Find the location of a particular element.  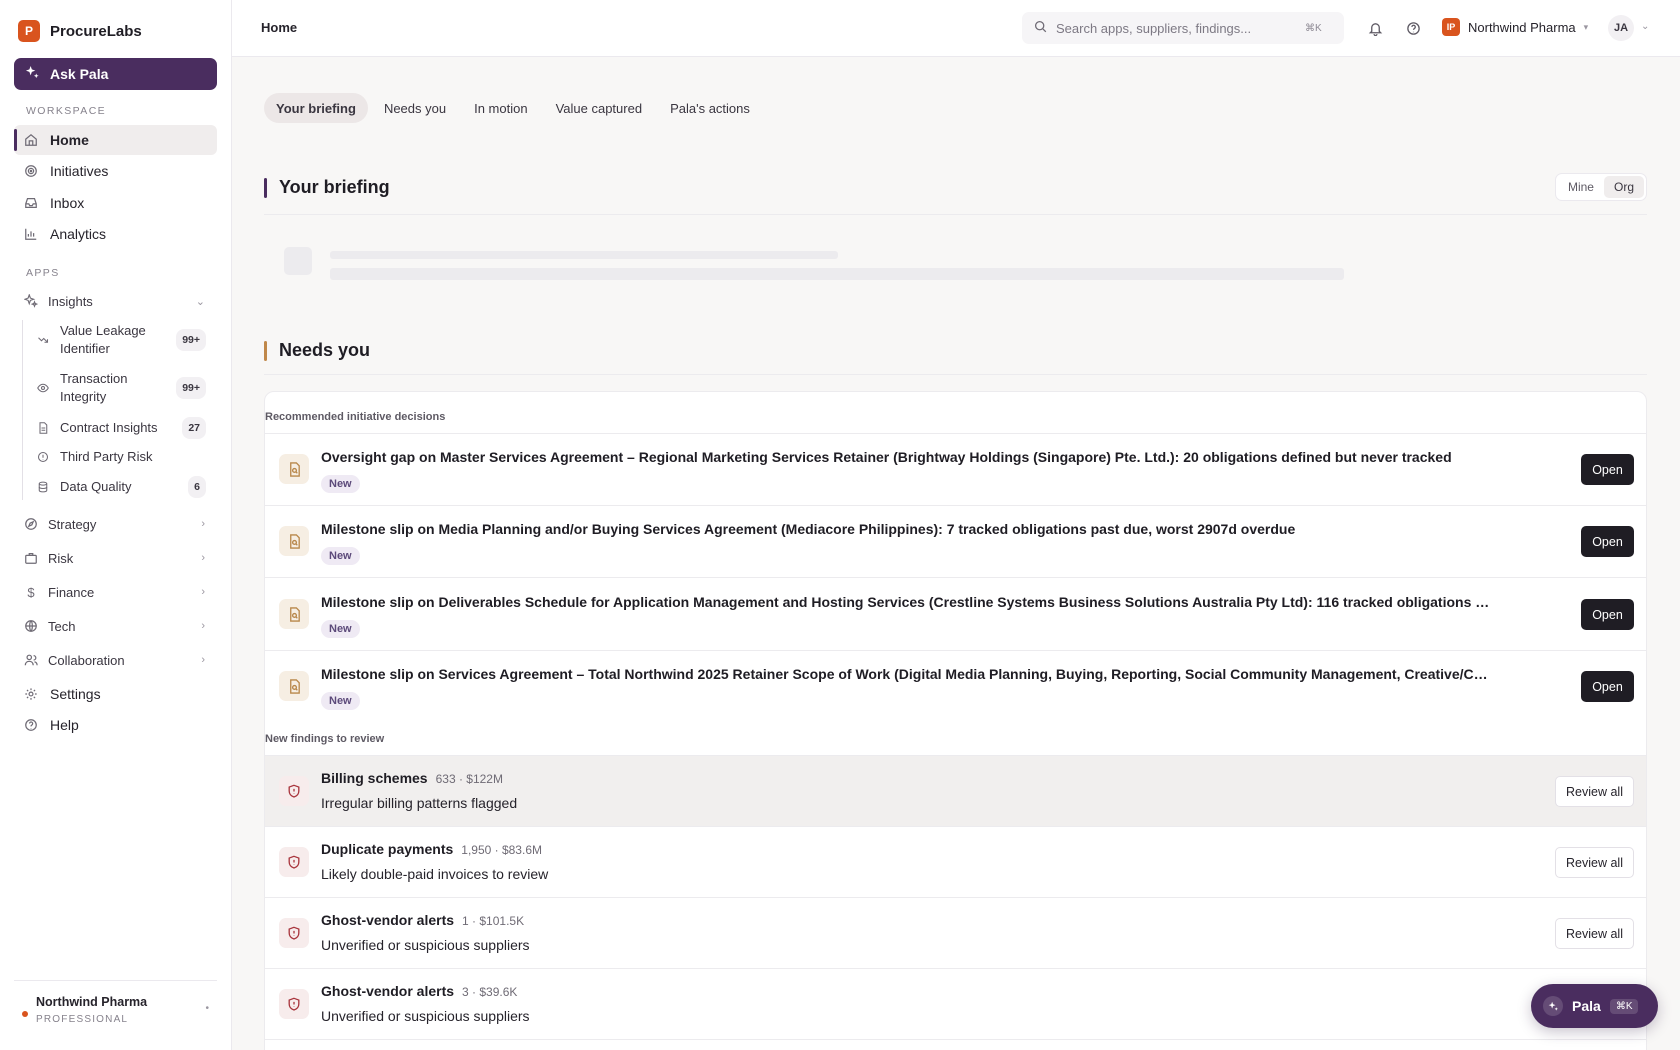

sidebar-item-label: Initiatives is located at coordinates (79, 171).